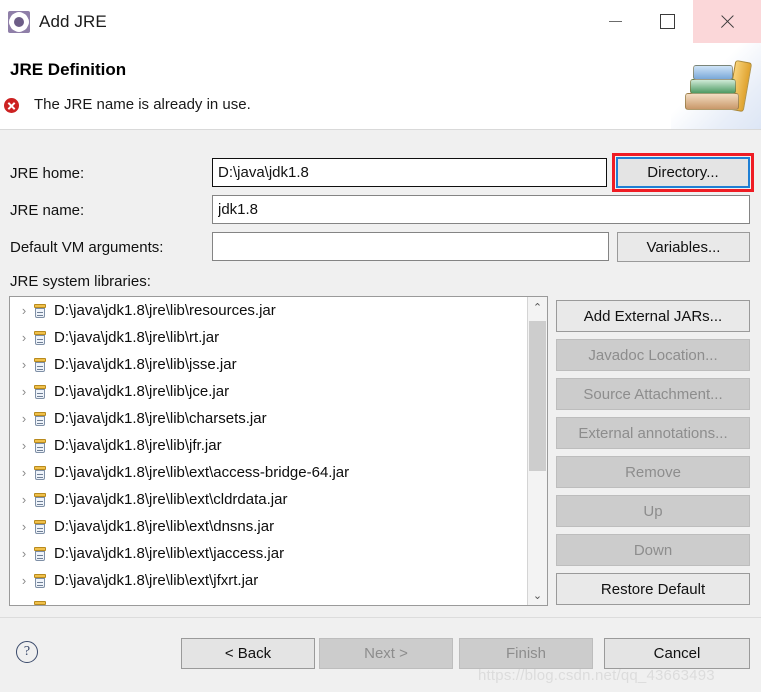 The height and width of the screenshot is (692, 761). What do you see at coordinates (87, 247) in the screenshot?
I see `vm-arguments-label: Default VM arguments:` at bounding box center [87, 247].